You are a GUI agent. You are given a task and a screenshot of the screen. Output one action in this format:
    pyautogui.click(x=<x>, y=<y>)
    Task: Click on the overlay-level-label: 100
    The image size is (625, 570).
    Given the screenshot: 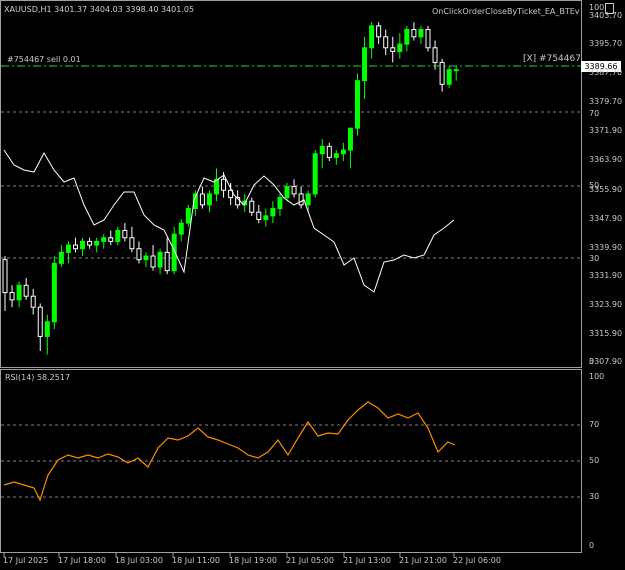 What is the action you would take?
    pyautogui.click(x=597, y=7)
    